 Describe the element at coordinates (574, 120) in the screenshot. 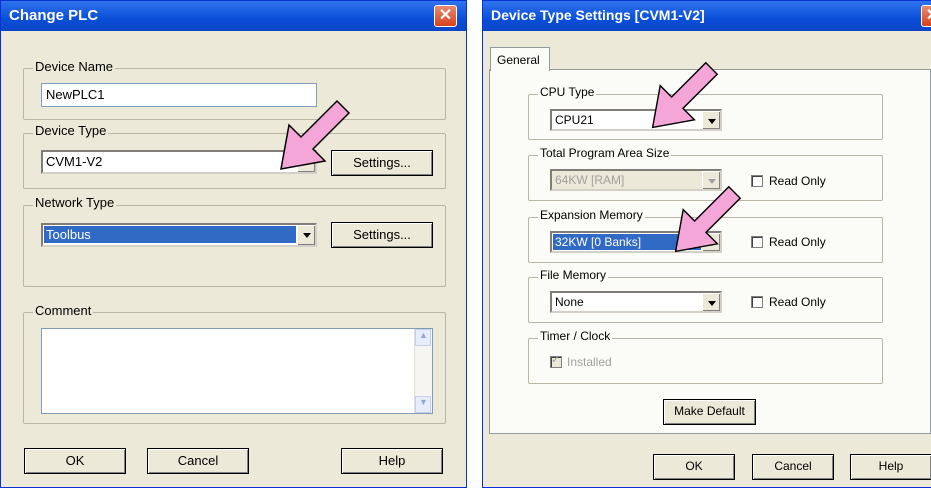

I see `cpu-type-value: CPU21` at that location.